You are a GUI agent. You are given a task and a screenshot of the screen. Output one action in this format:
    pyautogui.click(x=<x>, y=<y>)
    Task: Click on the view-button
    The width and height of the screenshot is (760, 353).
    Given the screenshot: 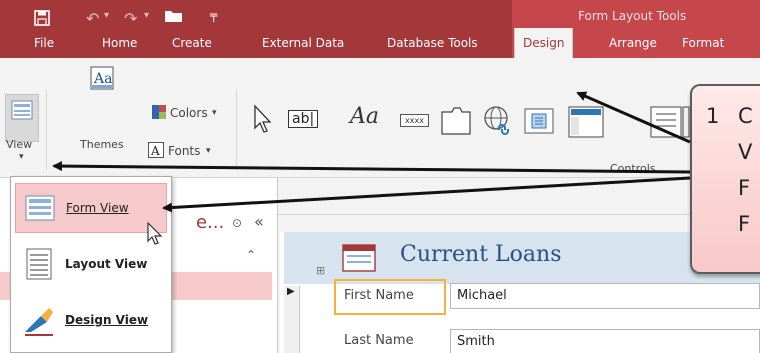 What is the action you would take?
    pyautogui.click(x=22, y=118)
    